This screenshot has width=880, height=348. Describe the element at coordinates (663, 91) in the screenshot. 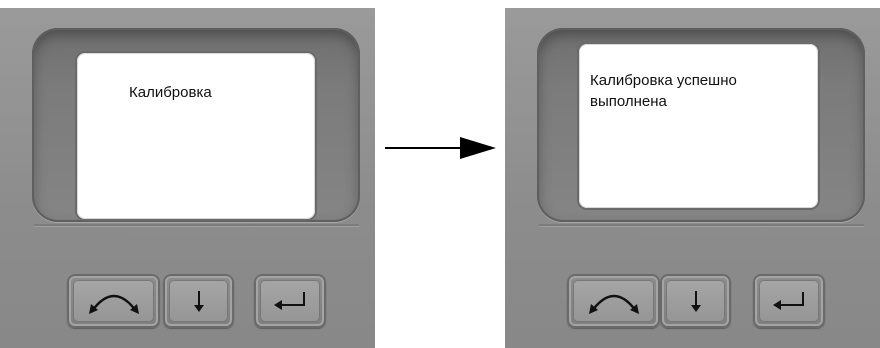

I see `screen-message: Калибровка успешно выполнена` at that location.